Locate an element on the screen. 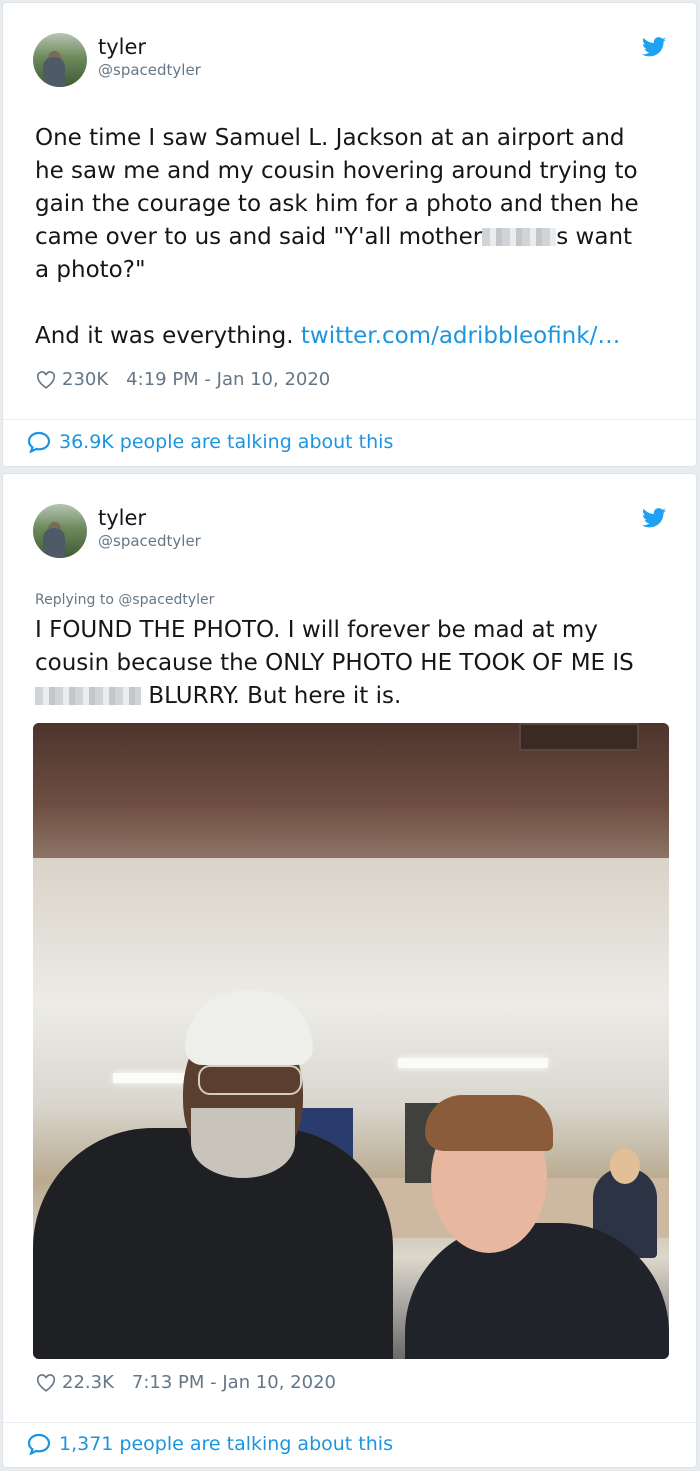 The width and height of the screenshot is (700, 1471). tweet-meta: 230K 4:19 PM - Jan 10, 2020 is located at coordinates (183, 379).